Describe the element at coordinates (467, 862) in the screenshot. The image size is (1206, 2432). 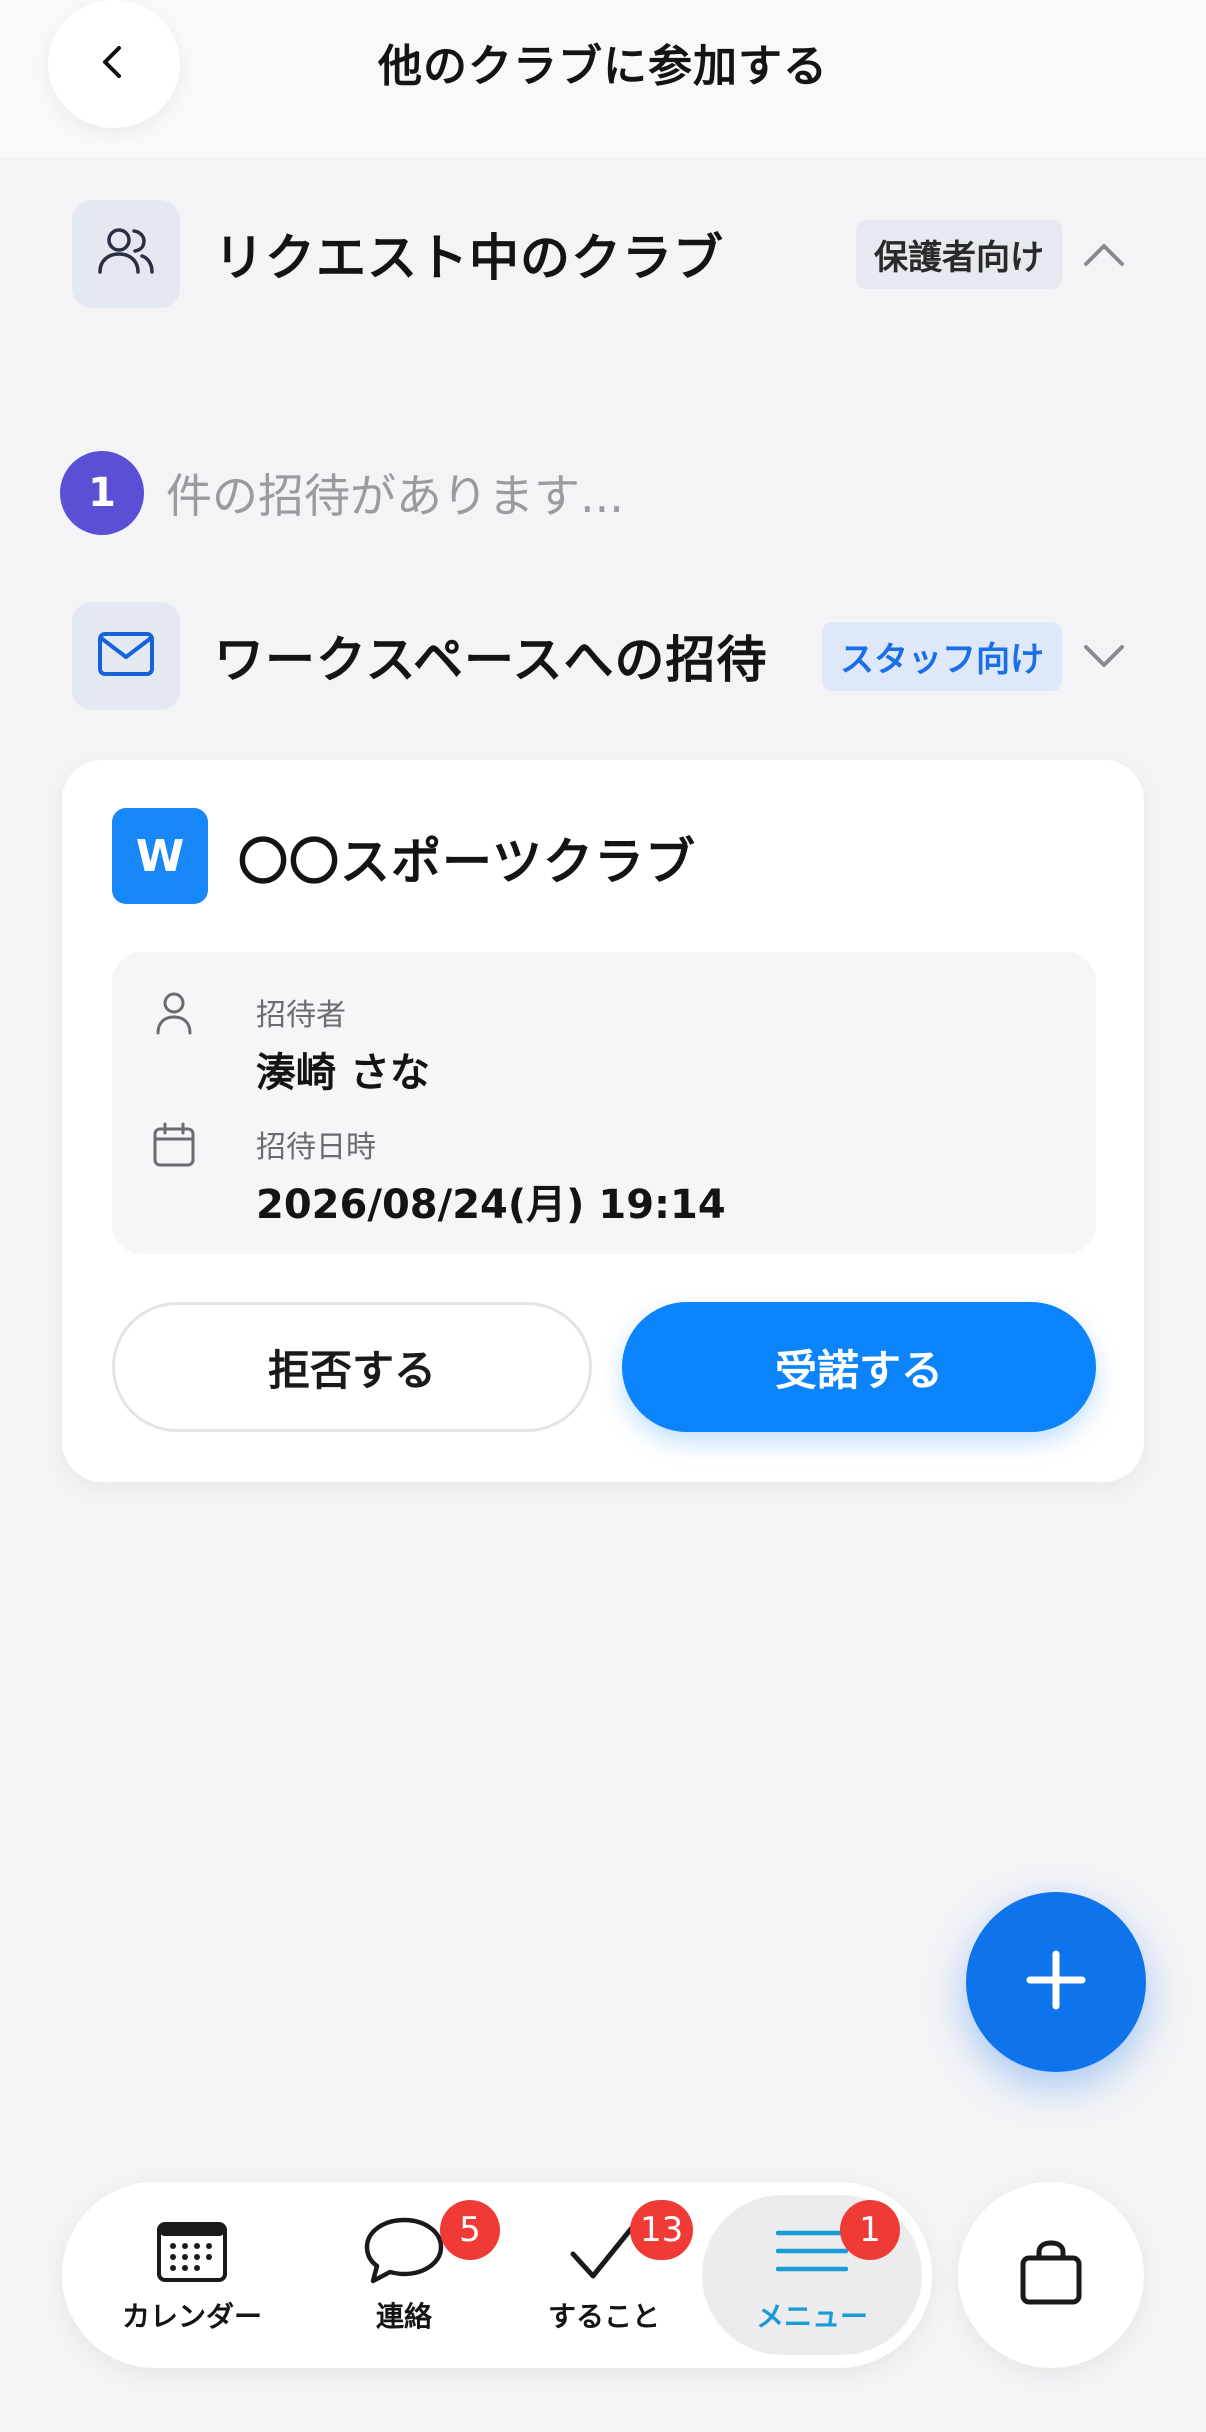
I see `club-name: 〇〇スポーツクラブ` at that location.